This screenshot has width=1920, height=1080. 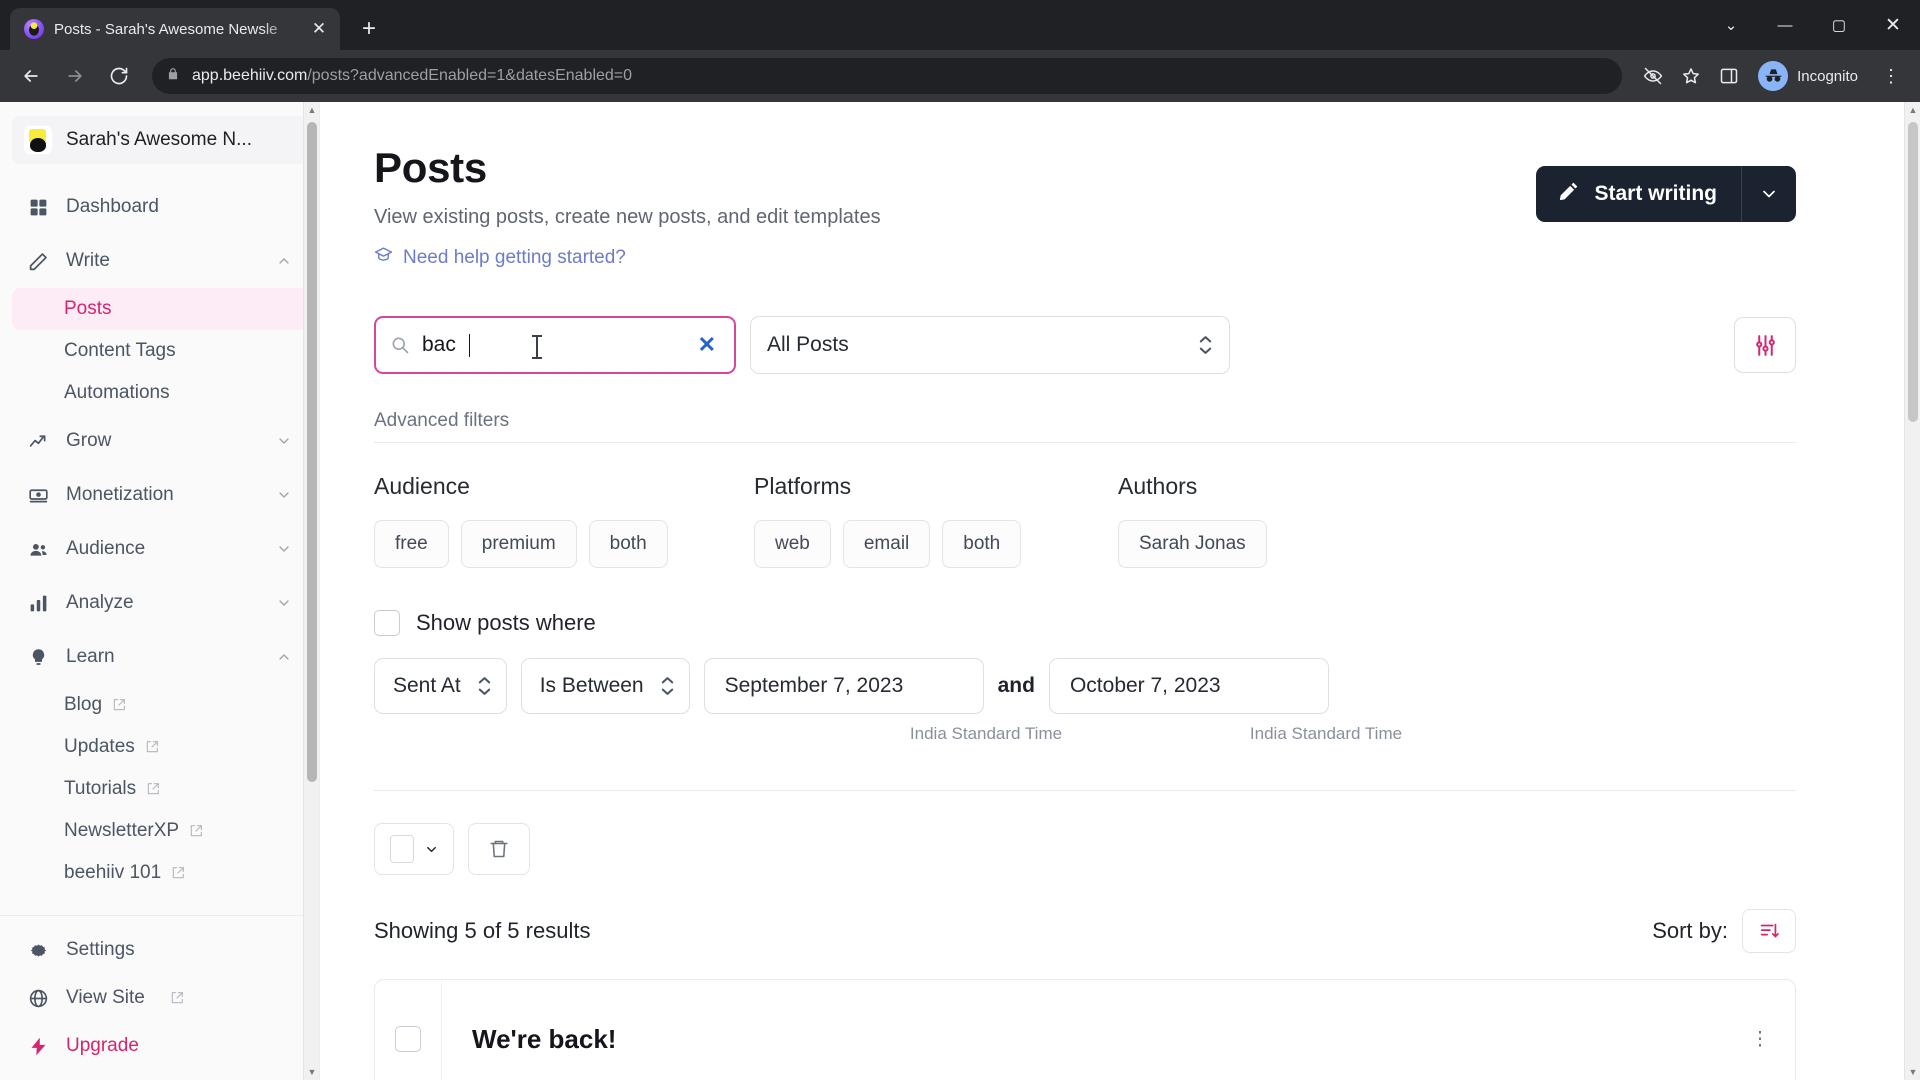 I want to click on timezone-end: India Standard Time, so click(x=1326, y=733).